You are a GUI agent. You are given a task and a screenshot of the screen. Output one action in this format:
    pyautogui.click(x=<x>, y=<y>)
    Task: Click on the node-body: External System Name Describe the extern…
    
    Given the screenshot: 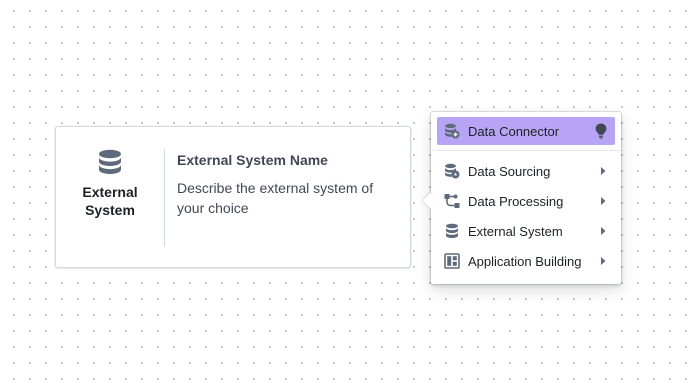 What is the action you would take?
    pyautogui.click(x=286, y=184)
    